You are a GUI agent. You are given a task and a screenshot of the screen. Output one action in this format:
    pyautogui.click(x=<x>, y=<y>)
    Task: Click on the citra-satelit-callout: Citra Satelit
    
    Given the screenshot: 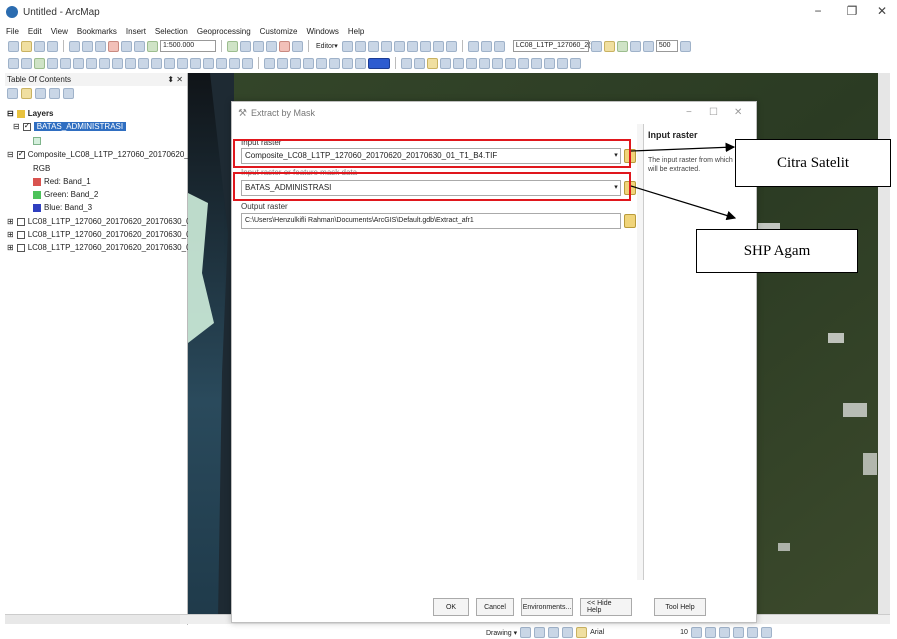 What is the action you would take?
    pyautogui.click(x=813, y=163)
    